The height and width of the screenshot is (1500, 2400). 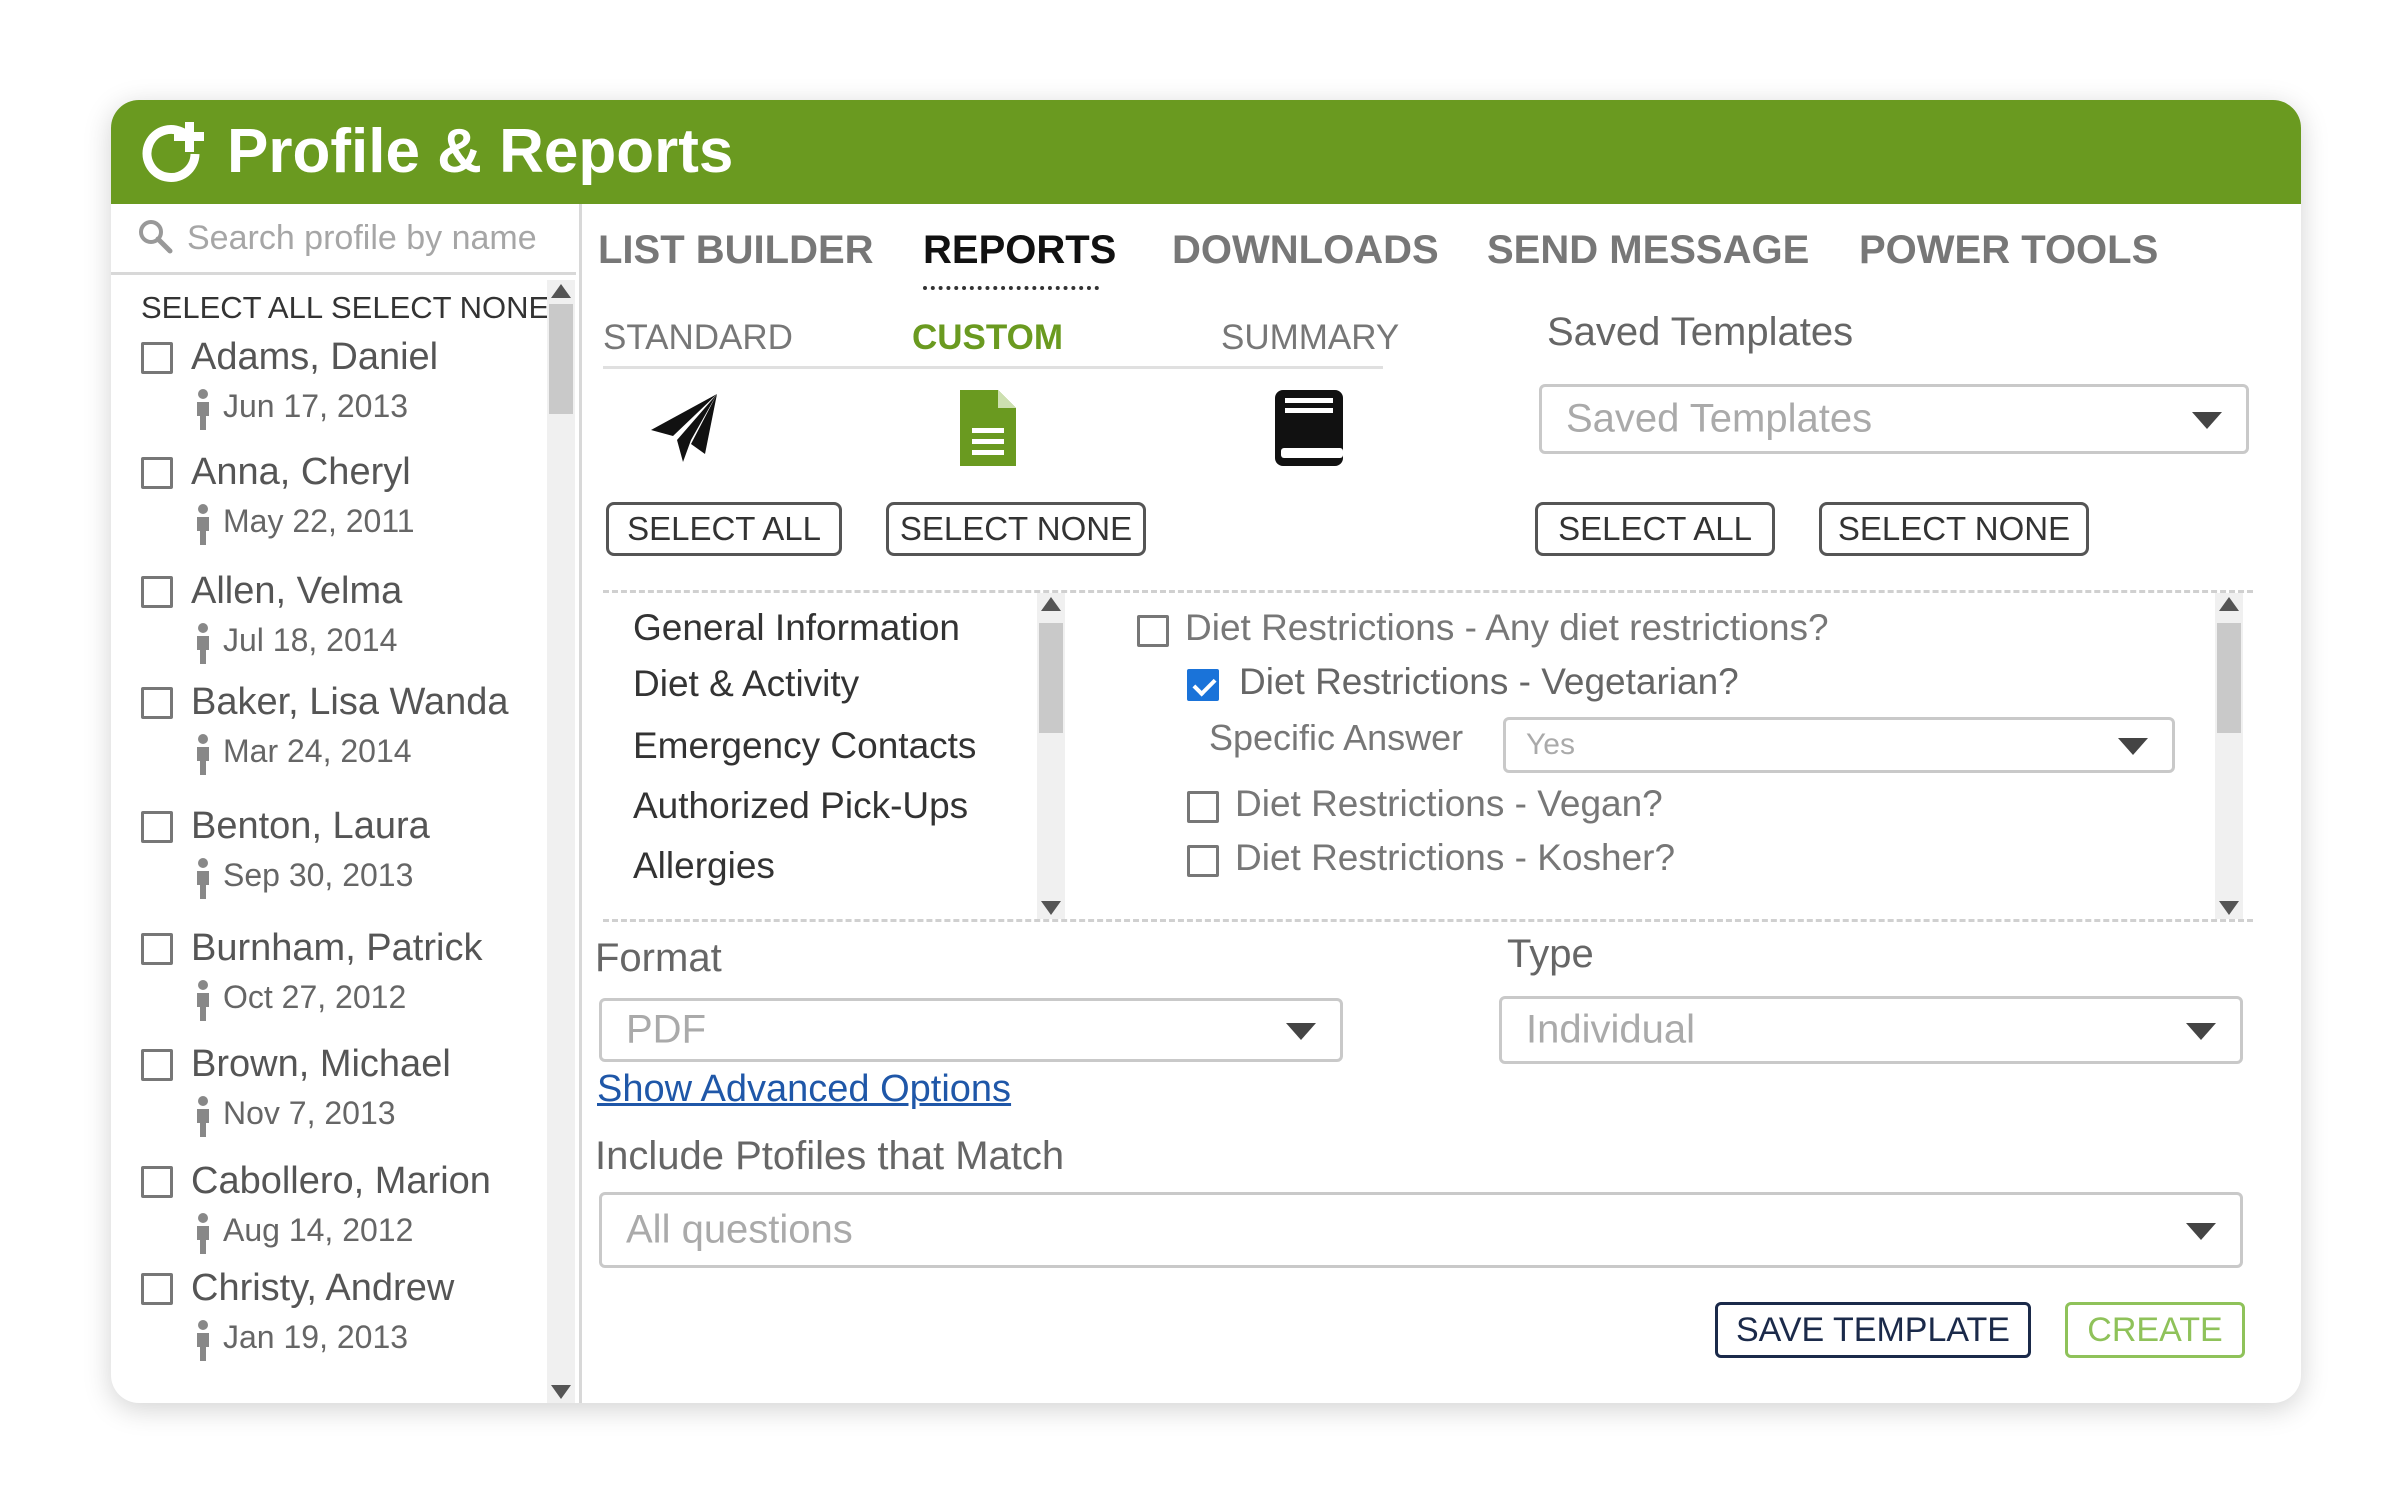 What do you see at coordinates (310, 826) in the screenshot?
I see `profile-name: Benton, Laura` at bounding box center [310, 826].